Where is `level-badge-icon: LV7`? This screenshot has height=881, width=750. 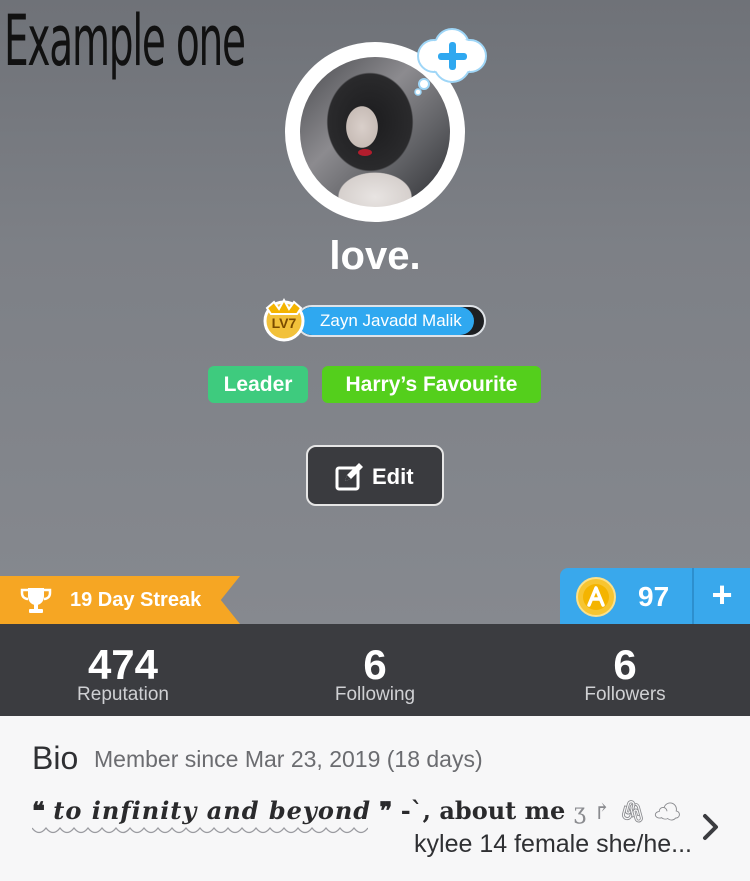 level-badge-icon: LV7 is located at coordinates (284, 319).